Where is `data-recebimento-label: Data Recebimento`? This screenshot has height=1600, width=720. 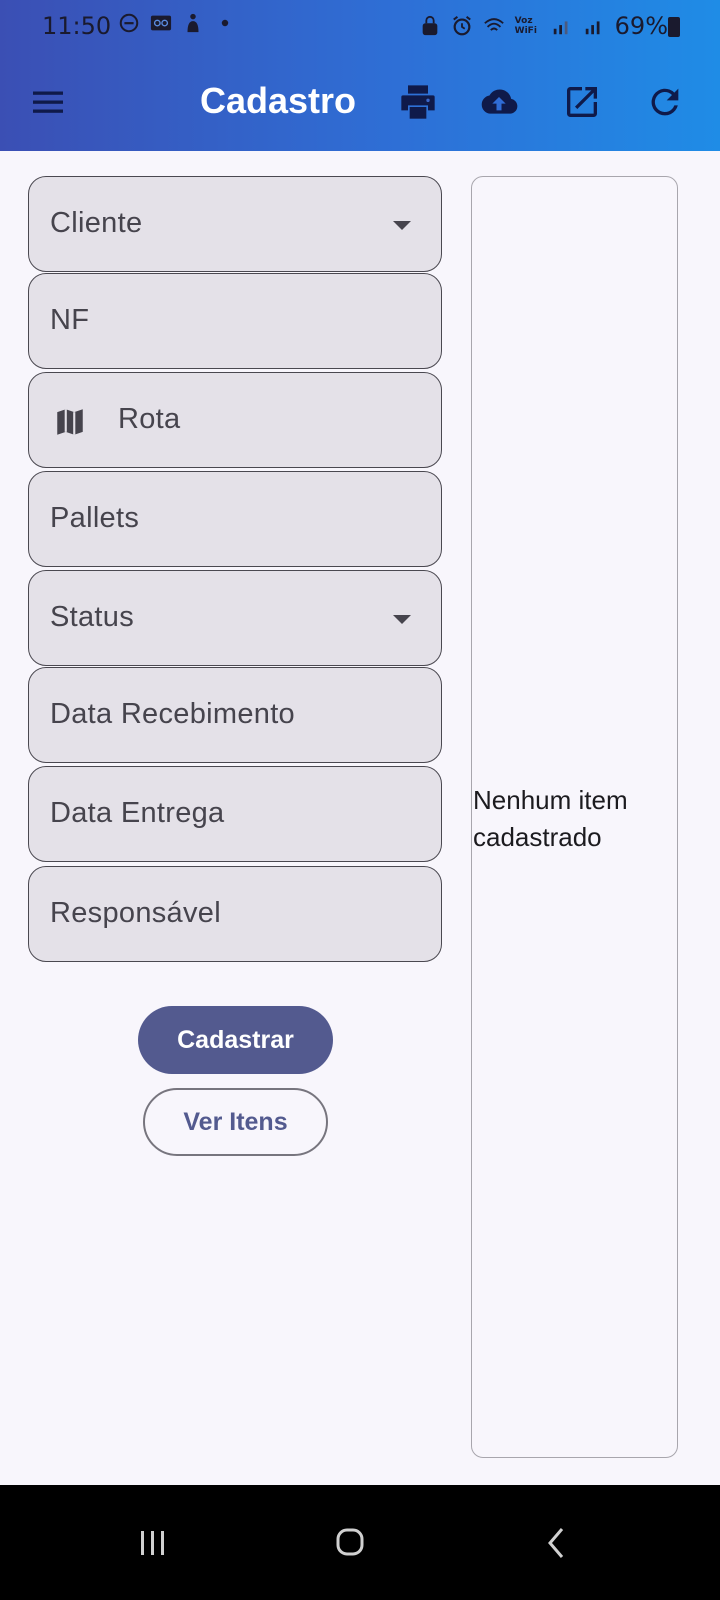
data-recebimento-label: Data Recebimento is located at coordinates (172, 714).